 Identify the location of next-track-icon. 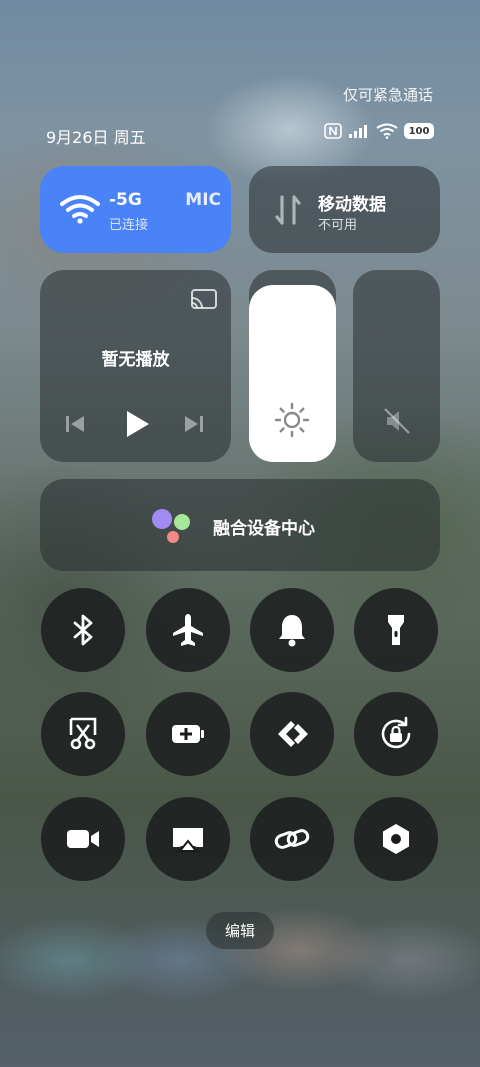
(194, 424).